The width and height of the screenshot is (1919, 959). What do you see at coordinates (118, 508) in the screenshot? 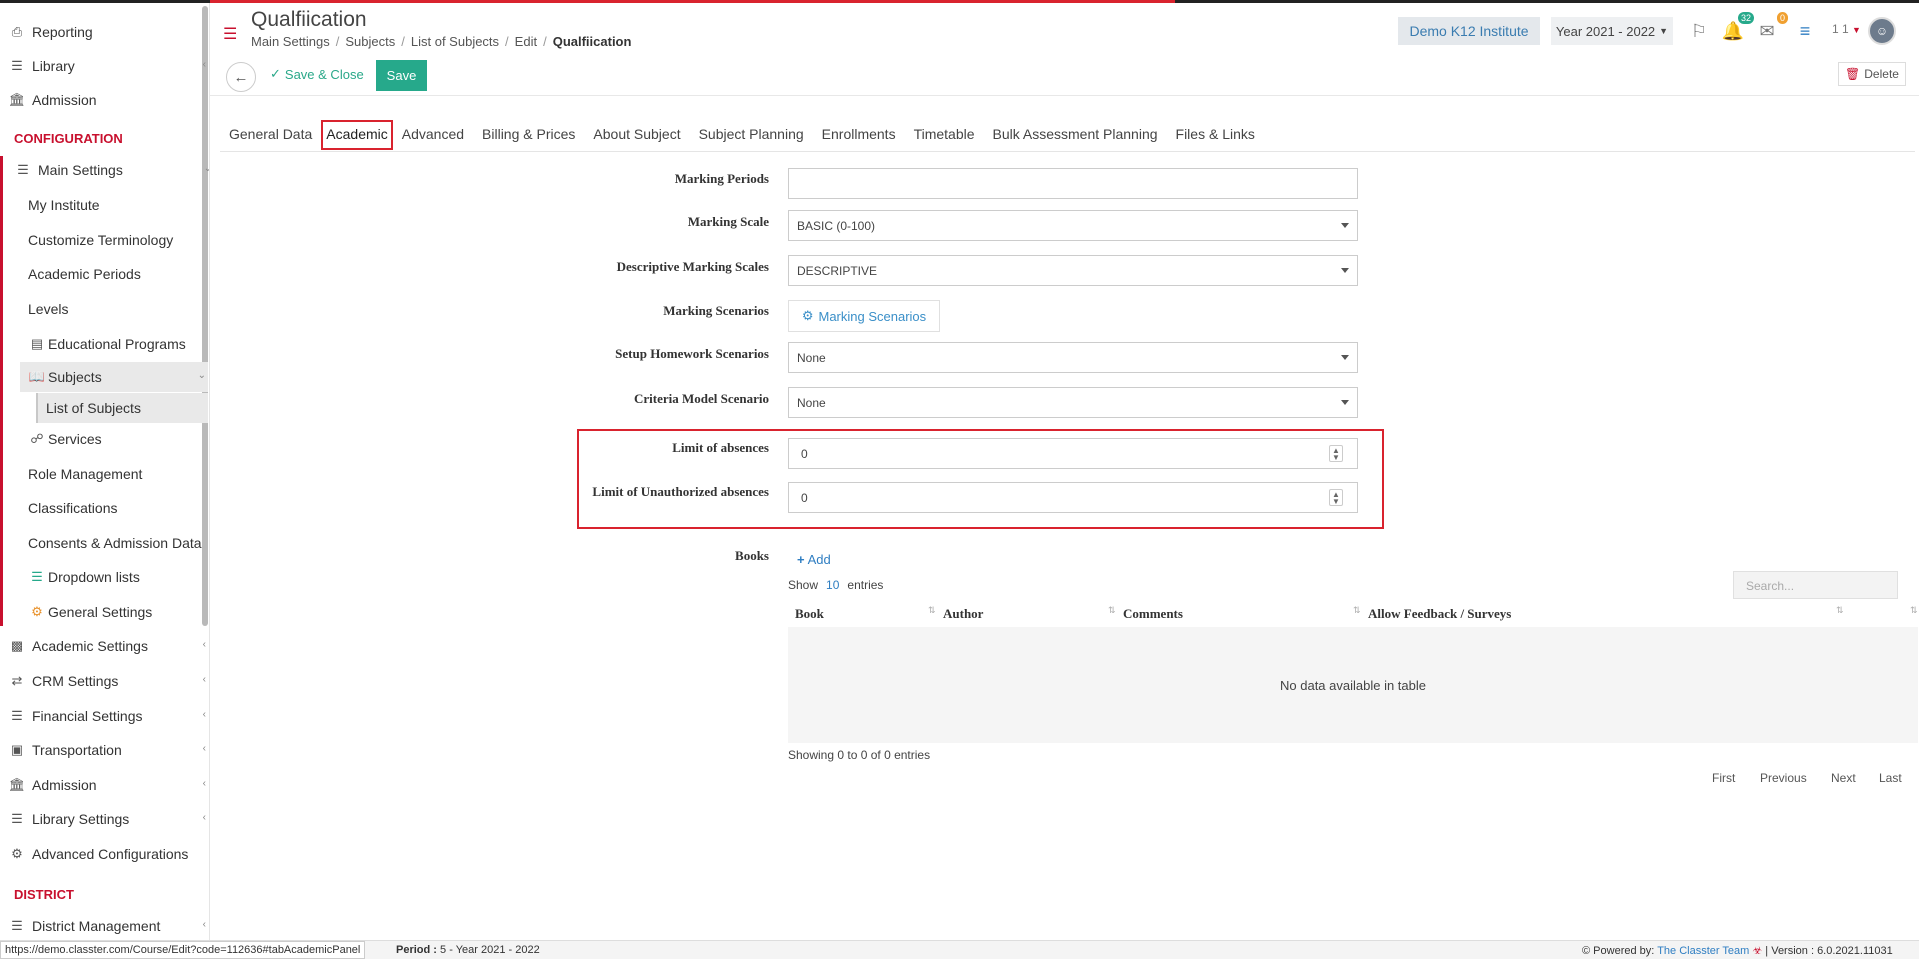
I see `sidebar-item-classifications: Classifications` at bounding box center [118, 508].